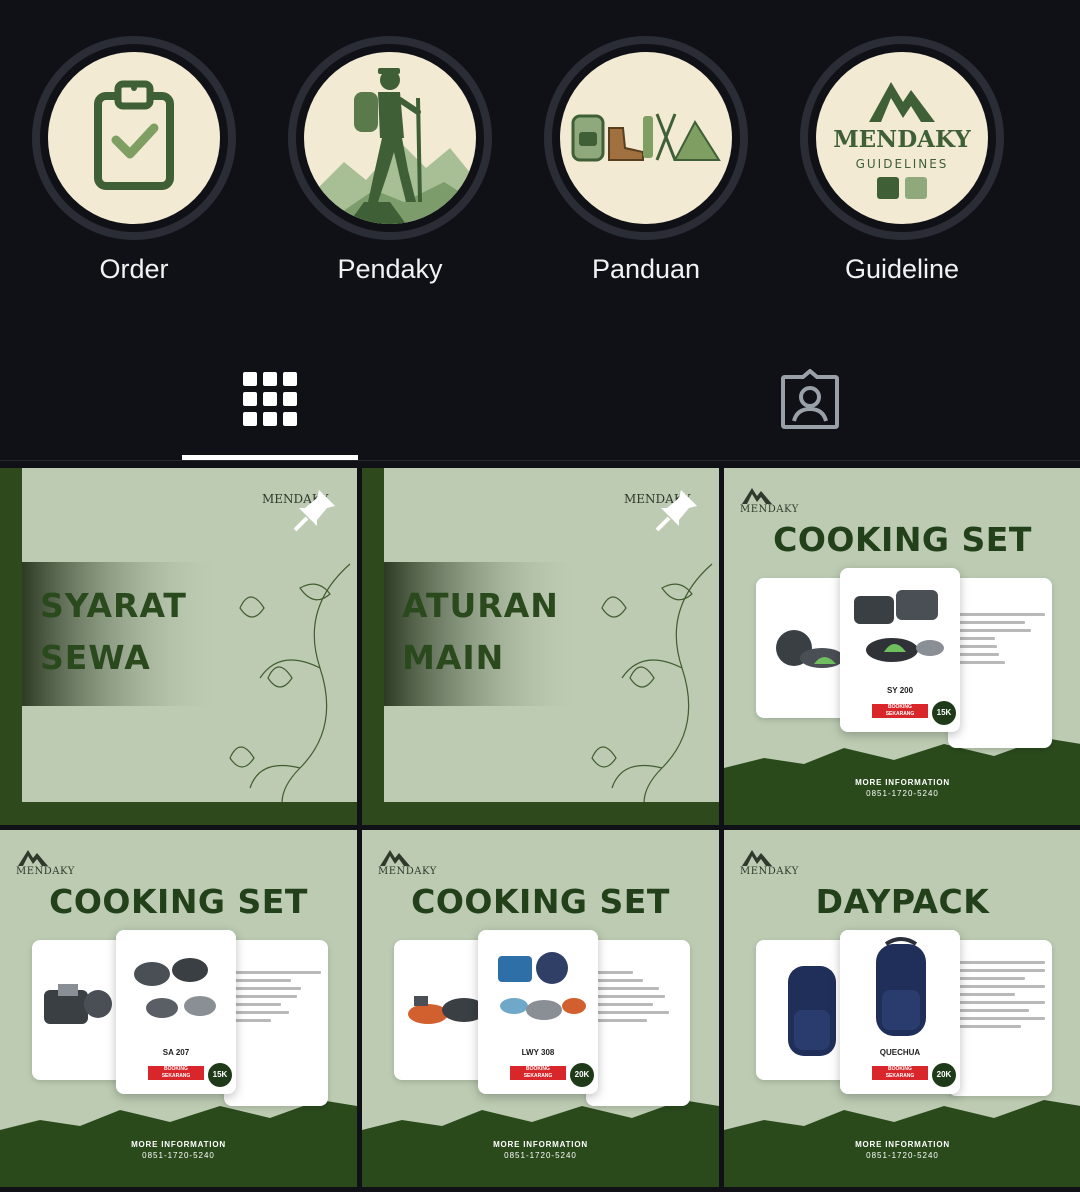 This screenshot has height=1192, width=1080. I want to click on product-cards: QUECHUA BOOKING SEKARANG 20K, so click(904, 1013).